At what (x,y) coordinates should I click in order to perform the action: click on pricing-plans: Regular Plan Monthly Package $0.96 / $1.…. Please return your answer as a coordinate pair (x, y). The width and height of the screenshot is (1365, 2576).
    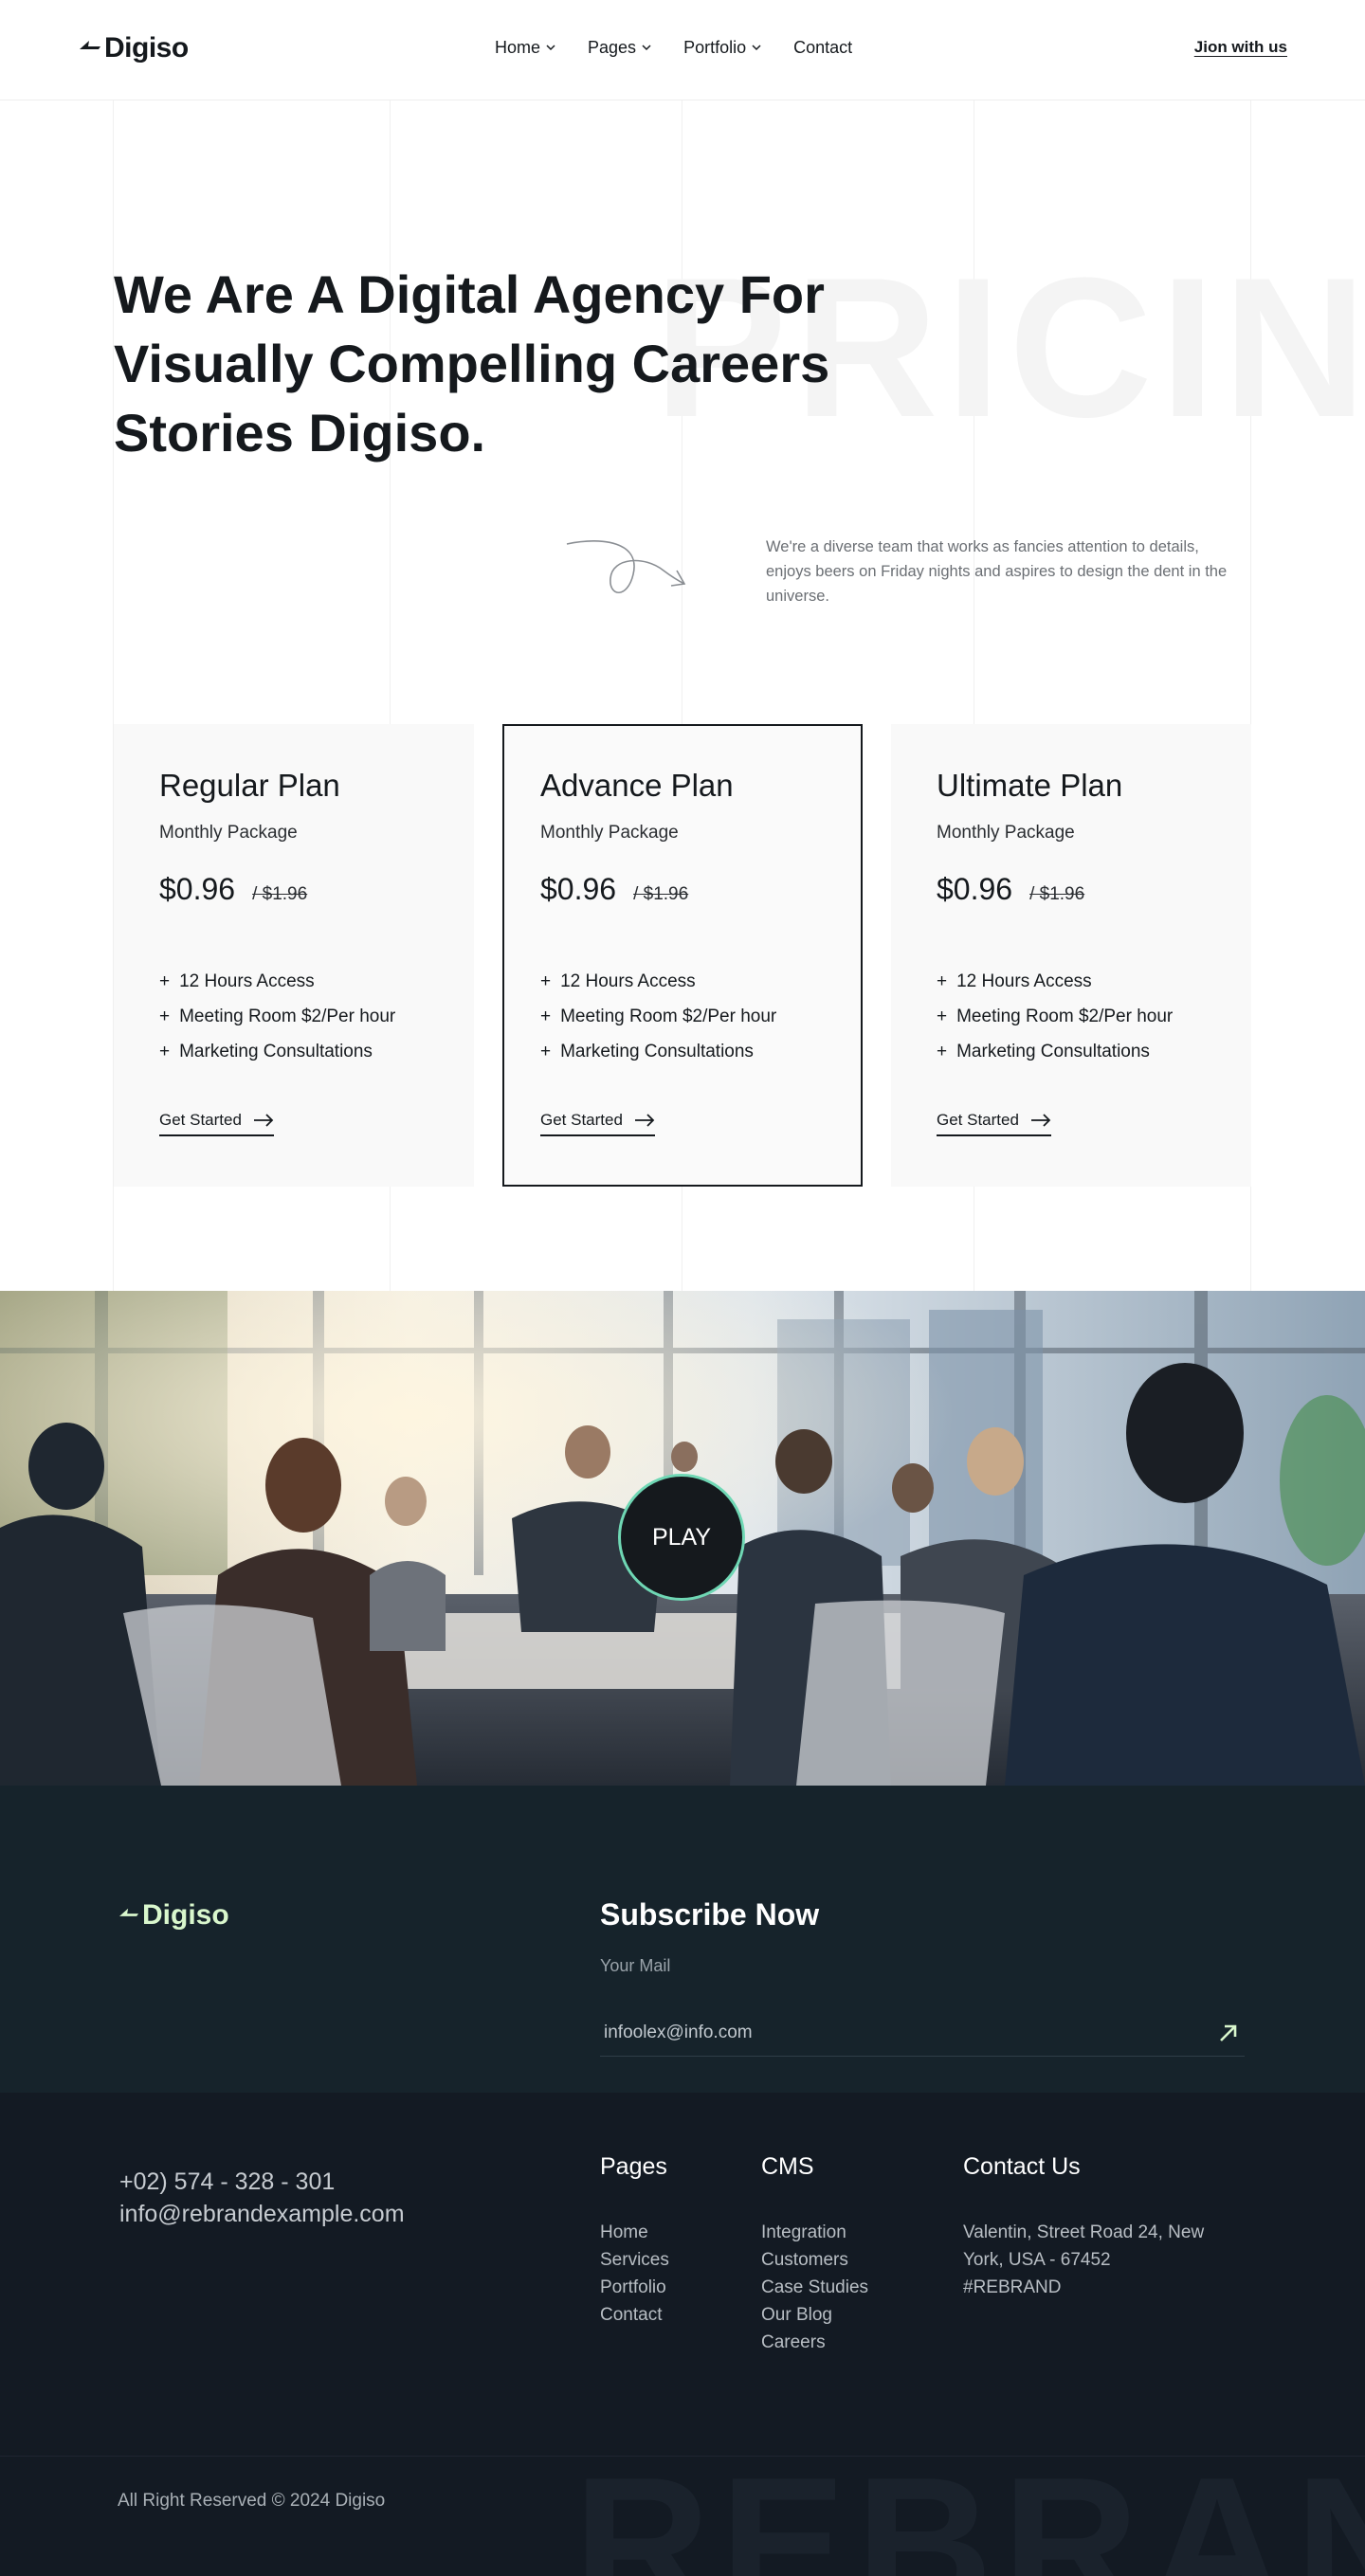
    Looking at the image, I should click on (682, 955).